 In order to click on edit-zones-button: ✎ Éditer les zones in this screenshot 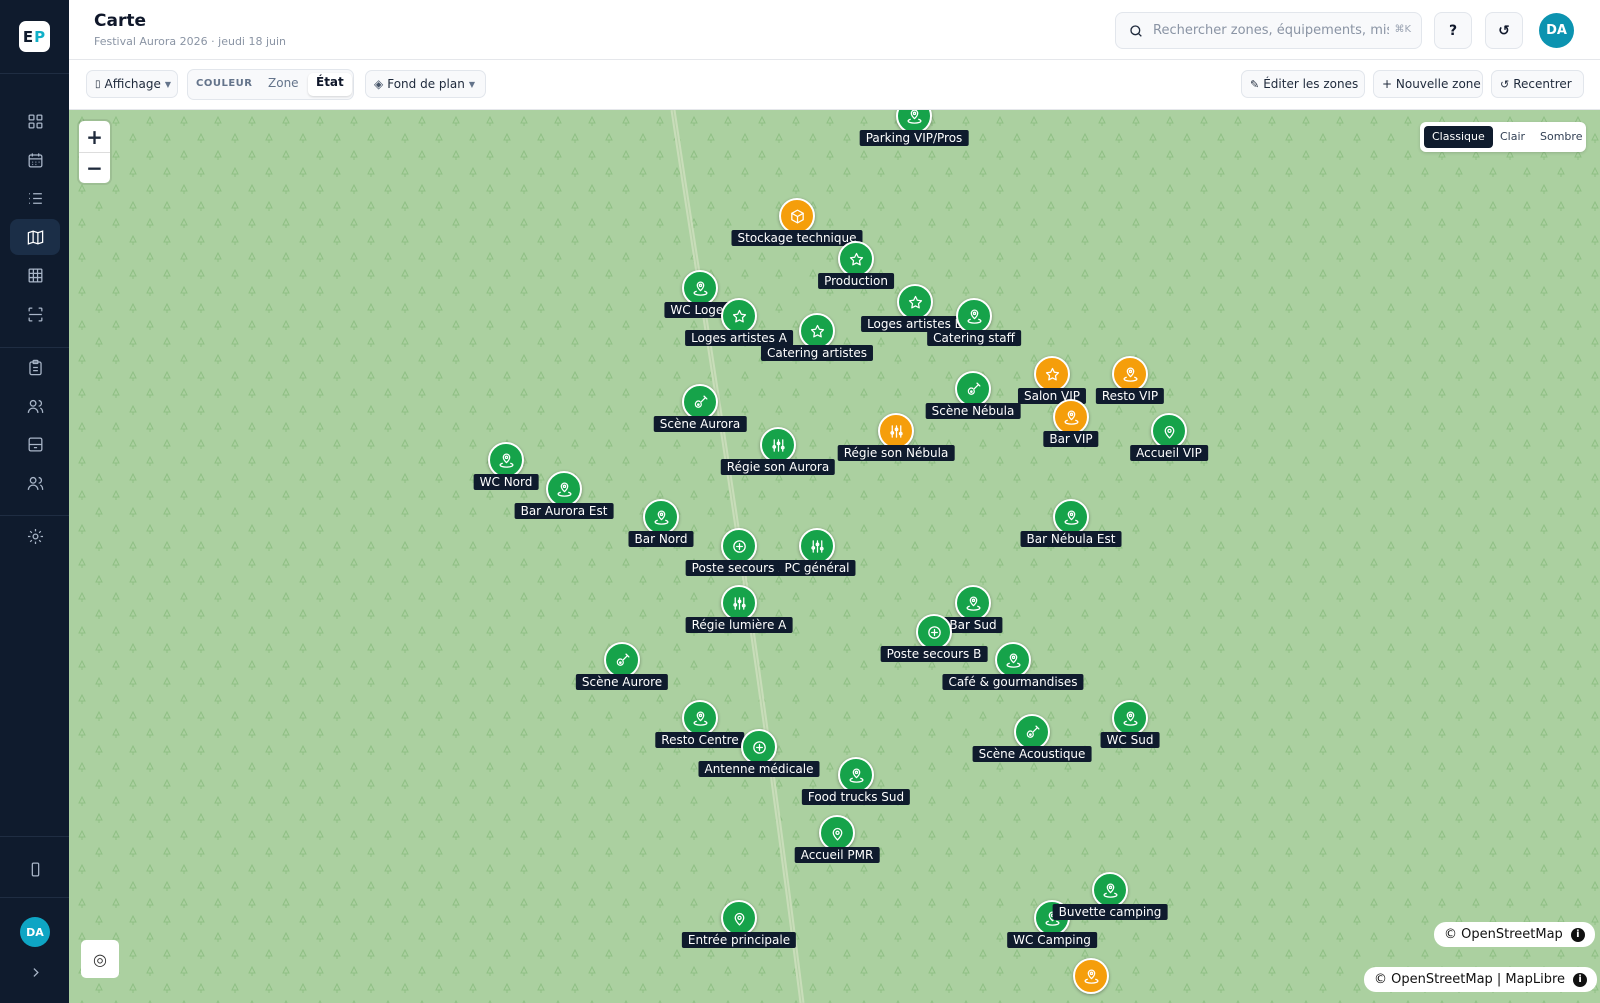, I will do `click(1303, 84)`.